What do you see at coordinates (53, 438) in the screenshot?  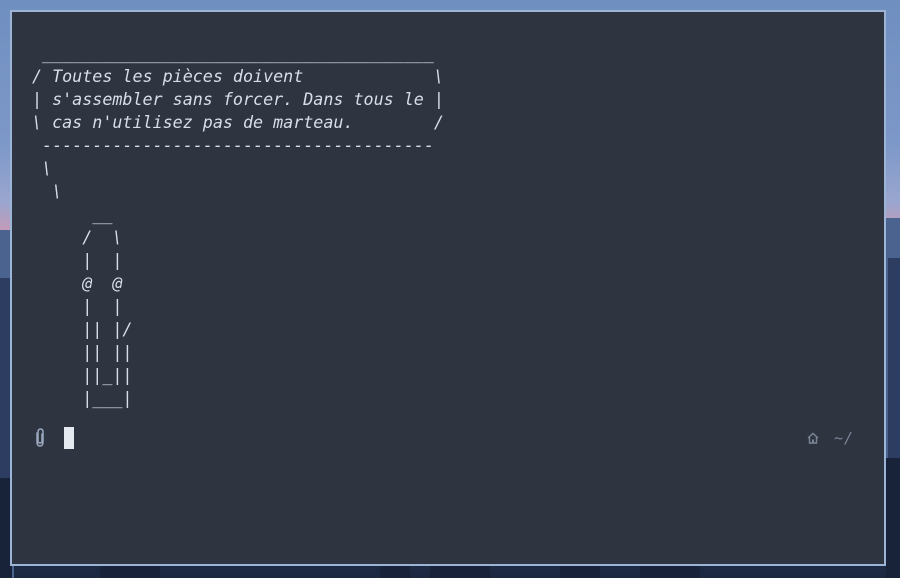 I see `prompt-line` at bounding box center [53, 438].